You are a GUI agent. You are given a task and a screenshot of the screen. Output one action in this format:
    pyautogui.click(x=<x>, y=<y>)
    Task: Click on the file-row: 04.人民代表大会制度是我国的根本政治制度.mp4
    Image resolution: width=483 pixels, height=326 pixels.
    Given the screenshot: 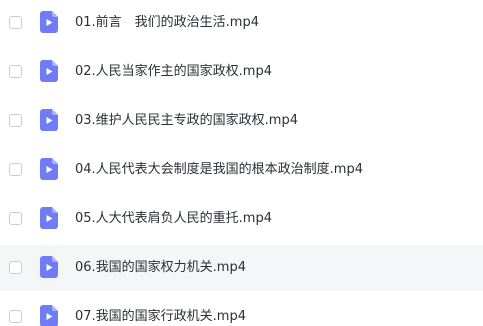 What is the action you would take?
    pyautogui.click(x=241, y=170)
    